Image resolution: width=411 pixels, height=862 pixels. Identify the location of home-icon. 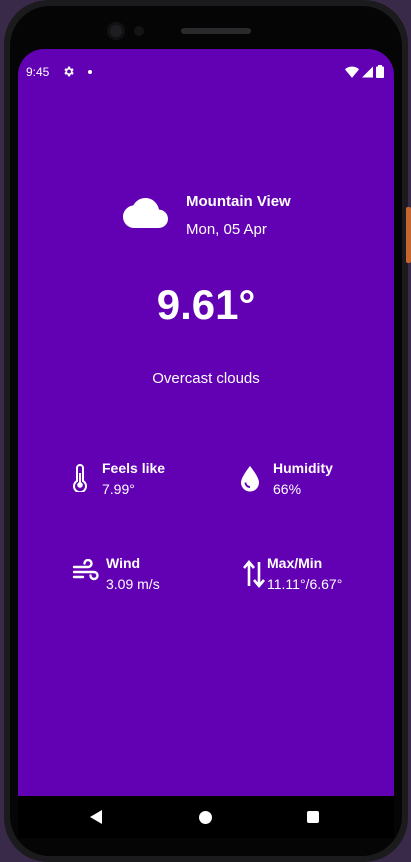
(205, 817).